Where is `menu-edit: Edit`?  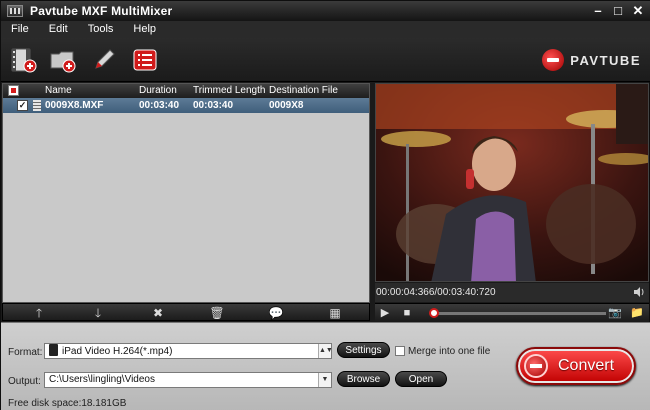
menu-edit: Edit is located at coordinates (58, 29).